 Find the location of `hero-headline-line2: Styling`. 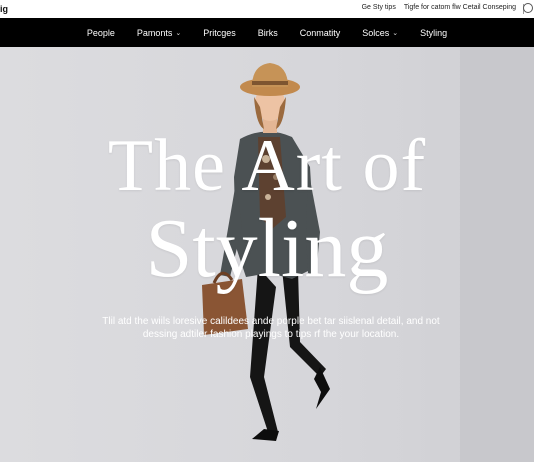

hero-headline-line2: Styling is located at coordinates (267, 248).